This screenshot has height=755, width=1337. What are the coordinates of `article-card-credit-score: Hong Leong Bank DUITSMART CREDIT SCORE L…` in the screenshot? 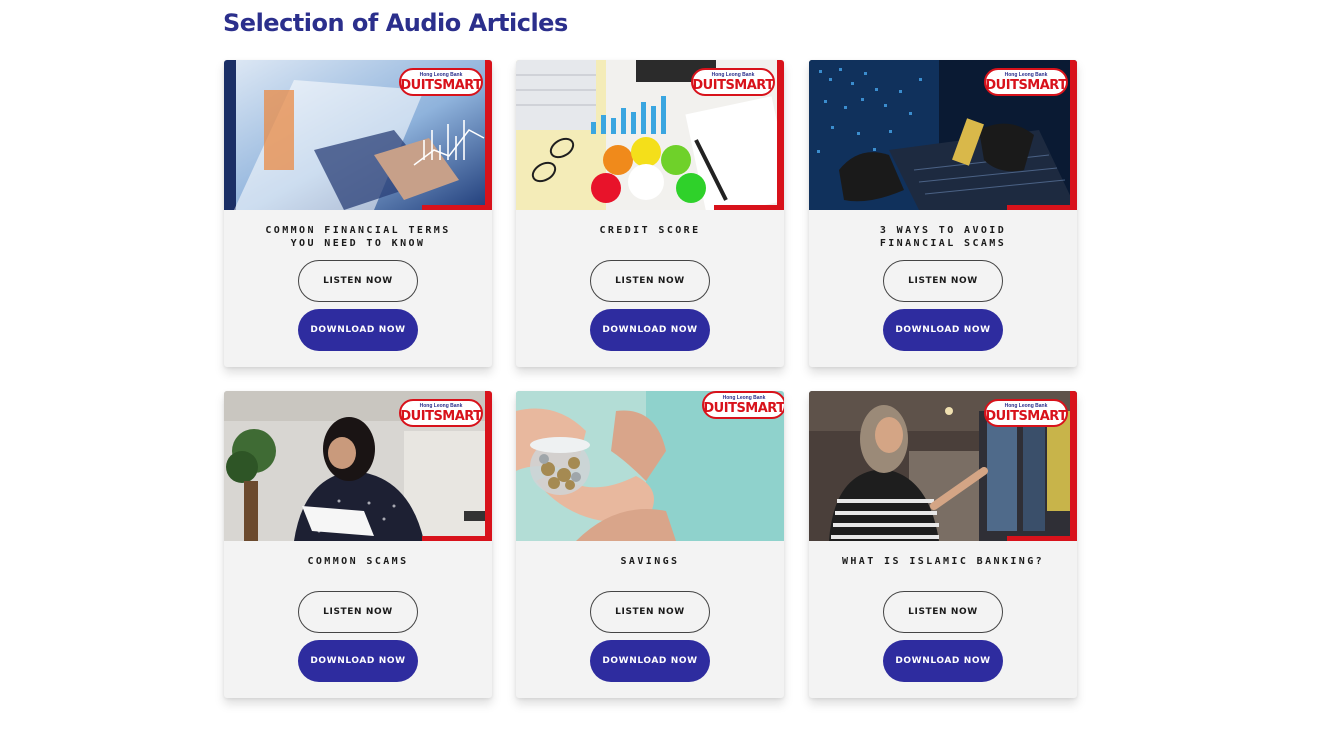 It's located at (650, 213).